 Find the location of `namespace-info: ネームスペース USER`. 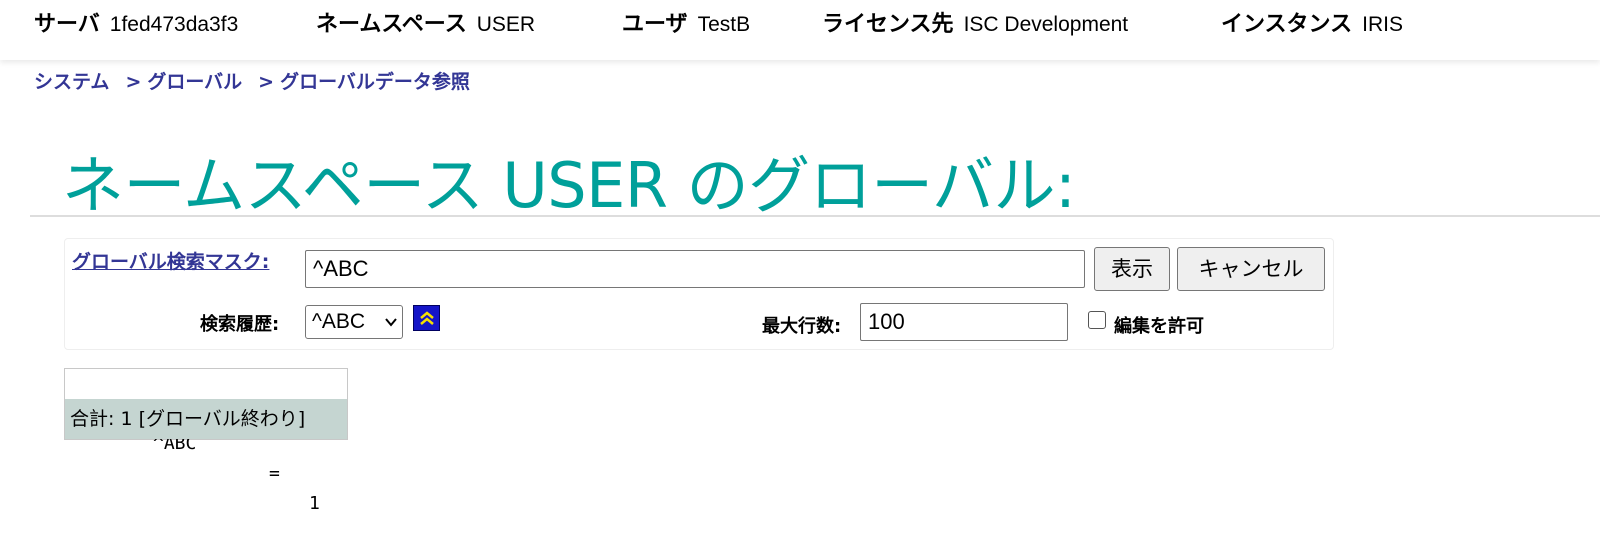

namespace-info: ネームスペース USER is located at coordinates (425, 22).